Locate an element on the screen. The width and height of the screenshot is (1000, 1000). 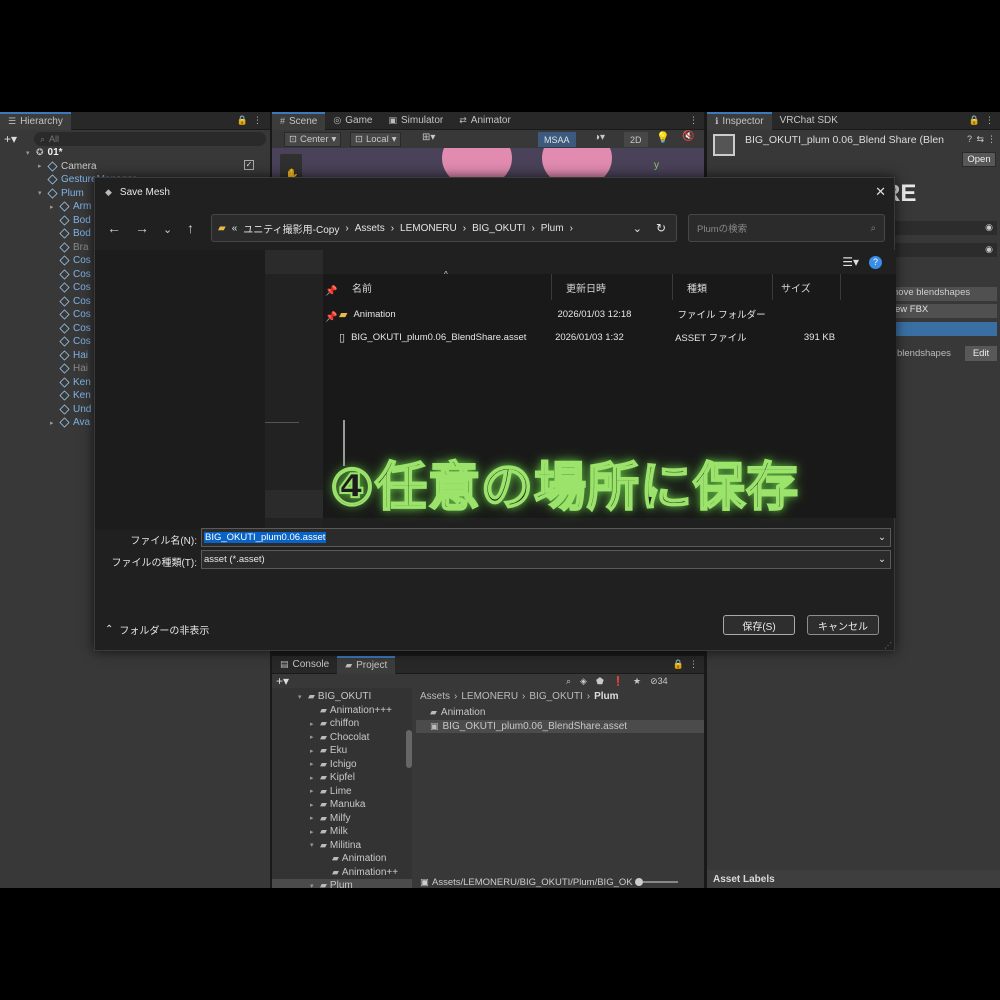
shading-icon: ◑▾ is located at coordinates (599, 137).